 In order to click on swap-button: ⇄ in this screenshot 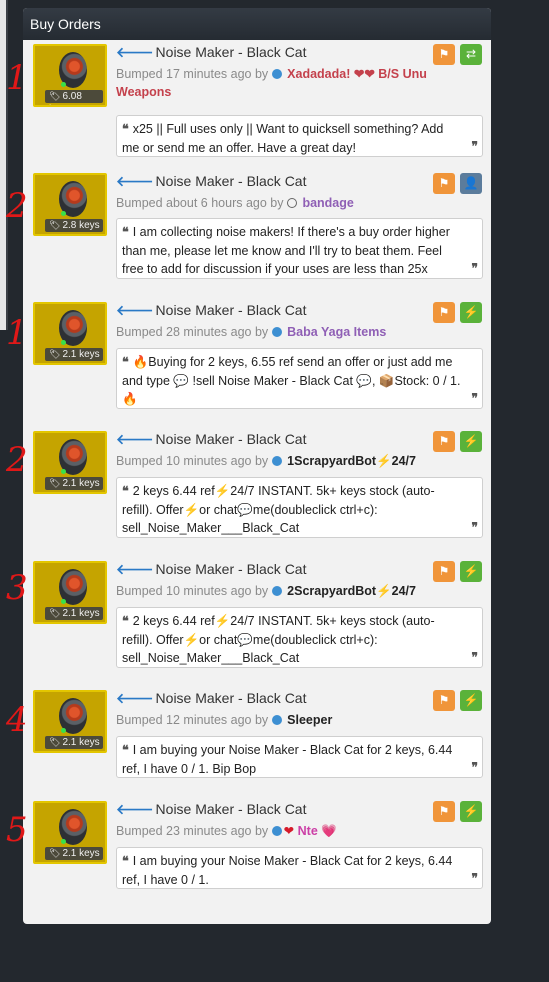, I will do `click(471, 54)`.